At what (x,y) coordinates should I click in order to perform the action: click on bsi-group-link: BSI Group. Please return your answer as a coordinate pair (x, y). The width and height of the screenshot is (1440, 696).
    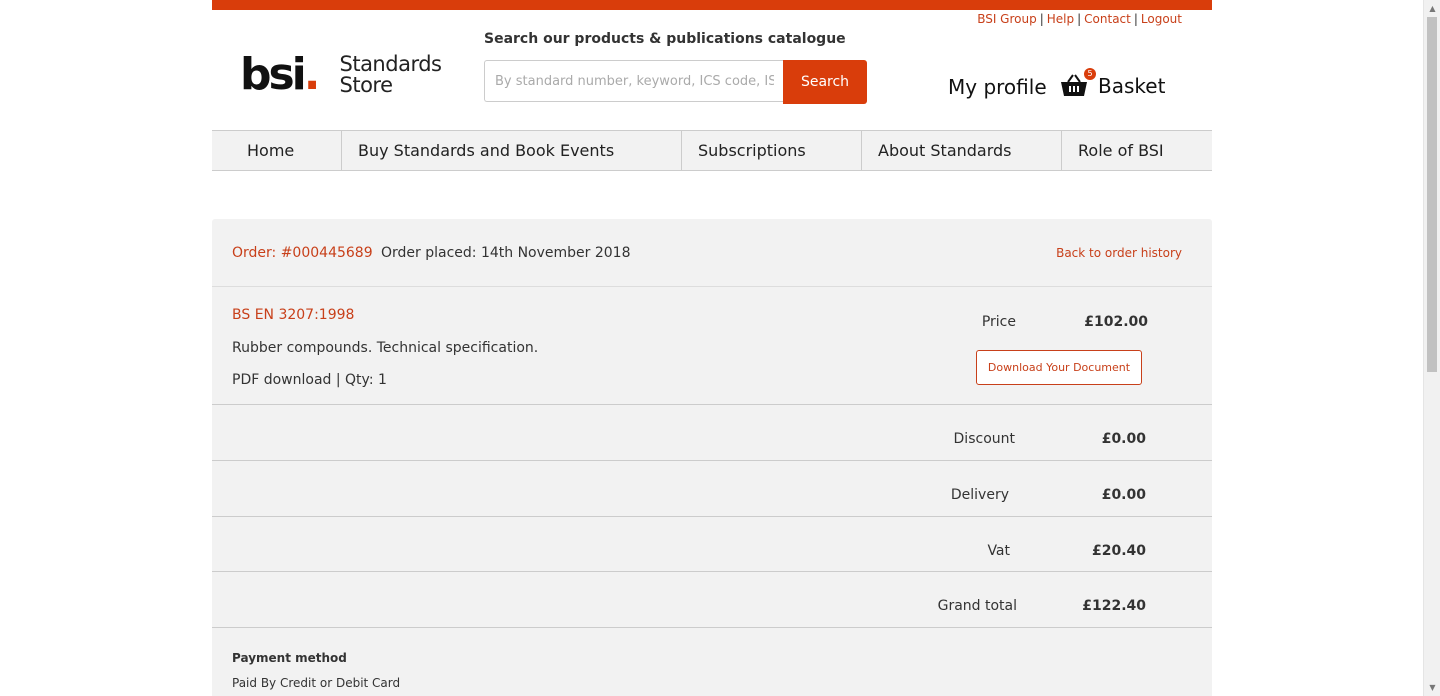
    Looking at the image, I should click on (1007, 19).